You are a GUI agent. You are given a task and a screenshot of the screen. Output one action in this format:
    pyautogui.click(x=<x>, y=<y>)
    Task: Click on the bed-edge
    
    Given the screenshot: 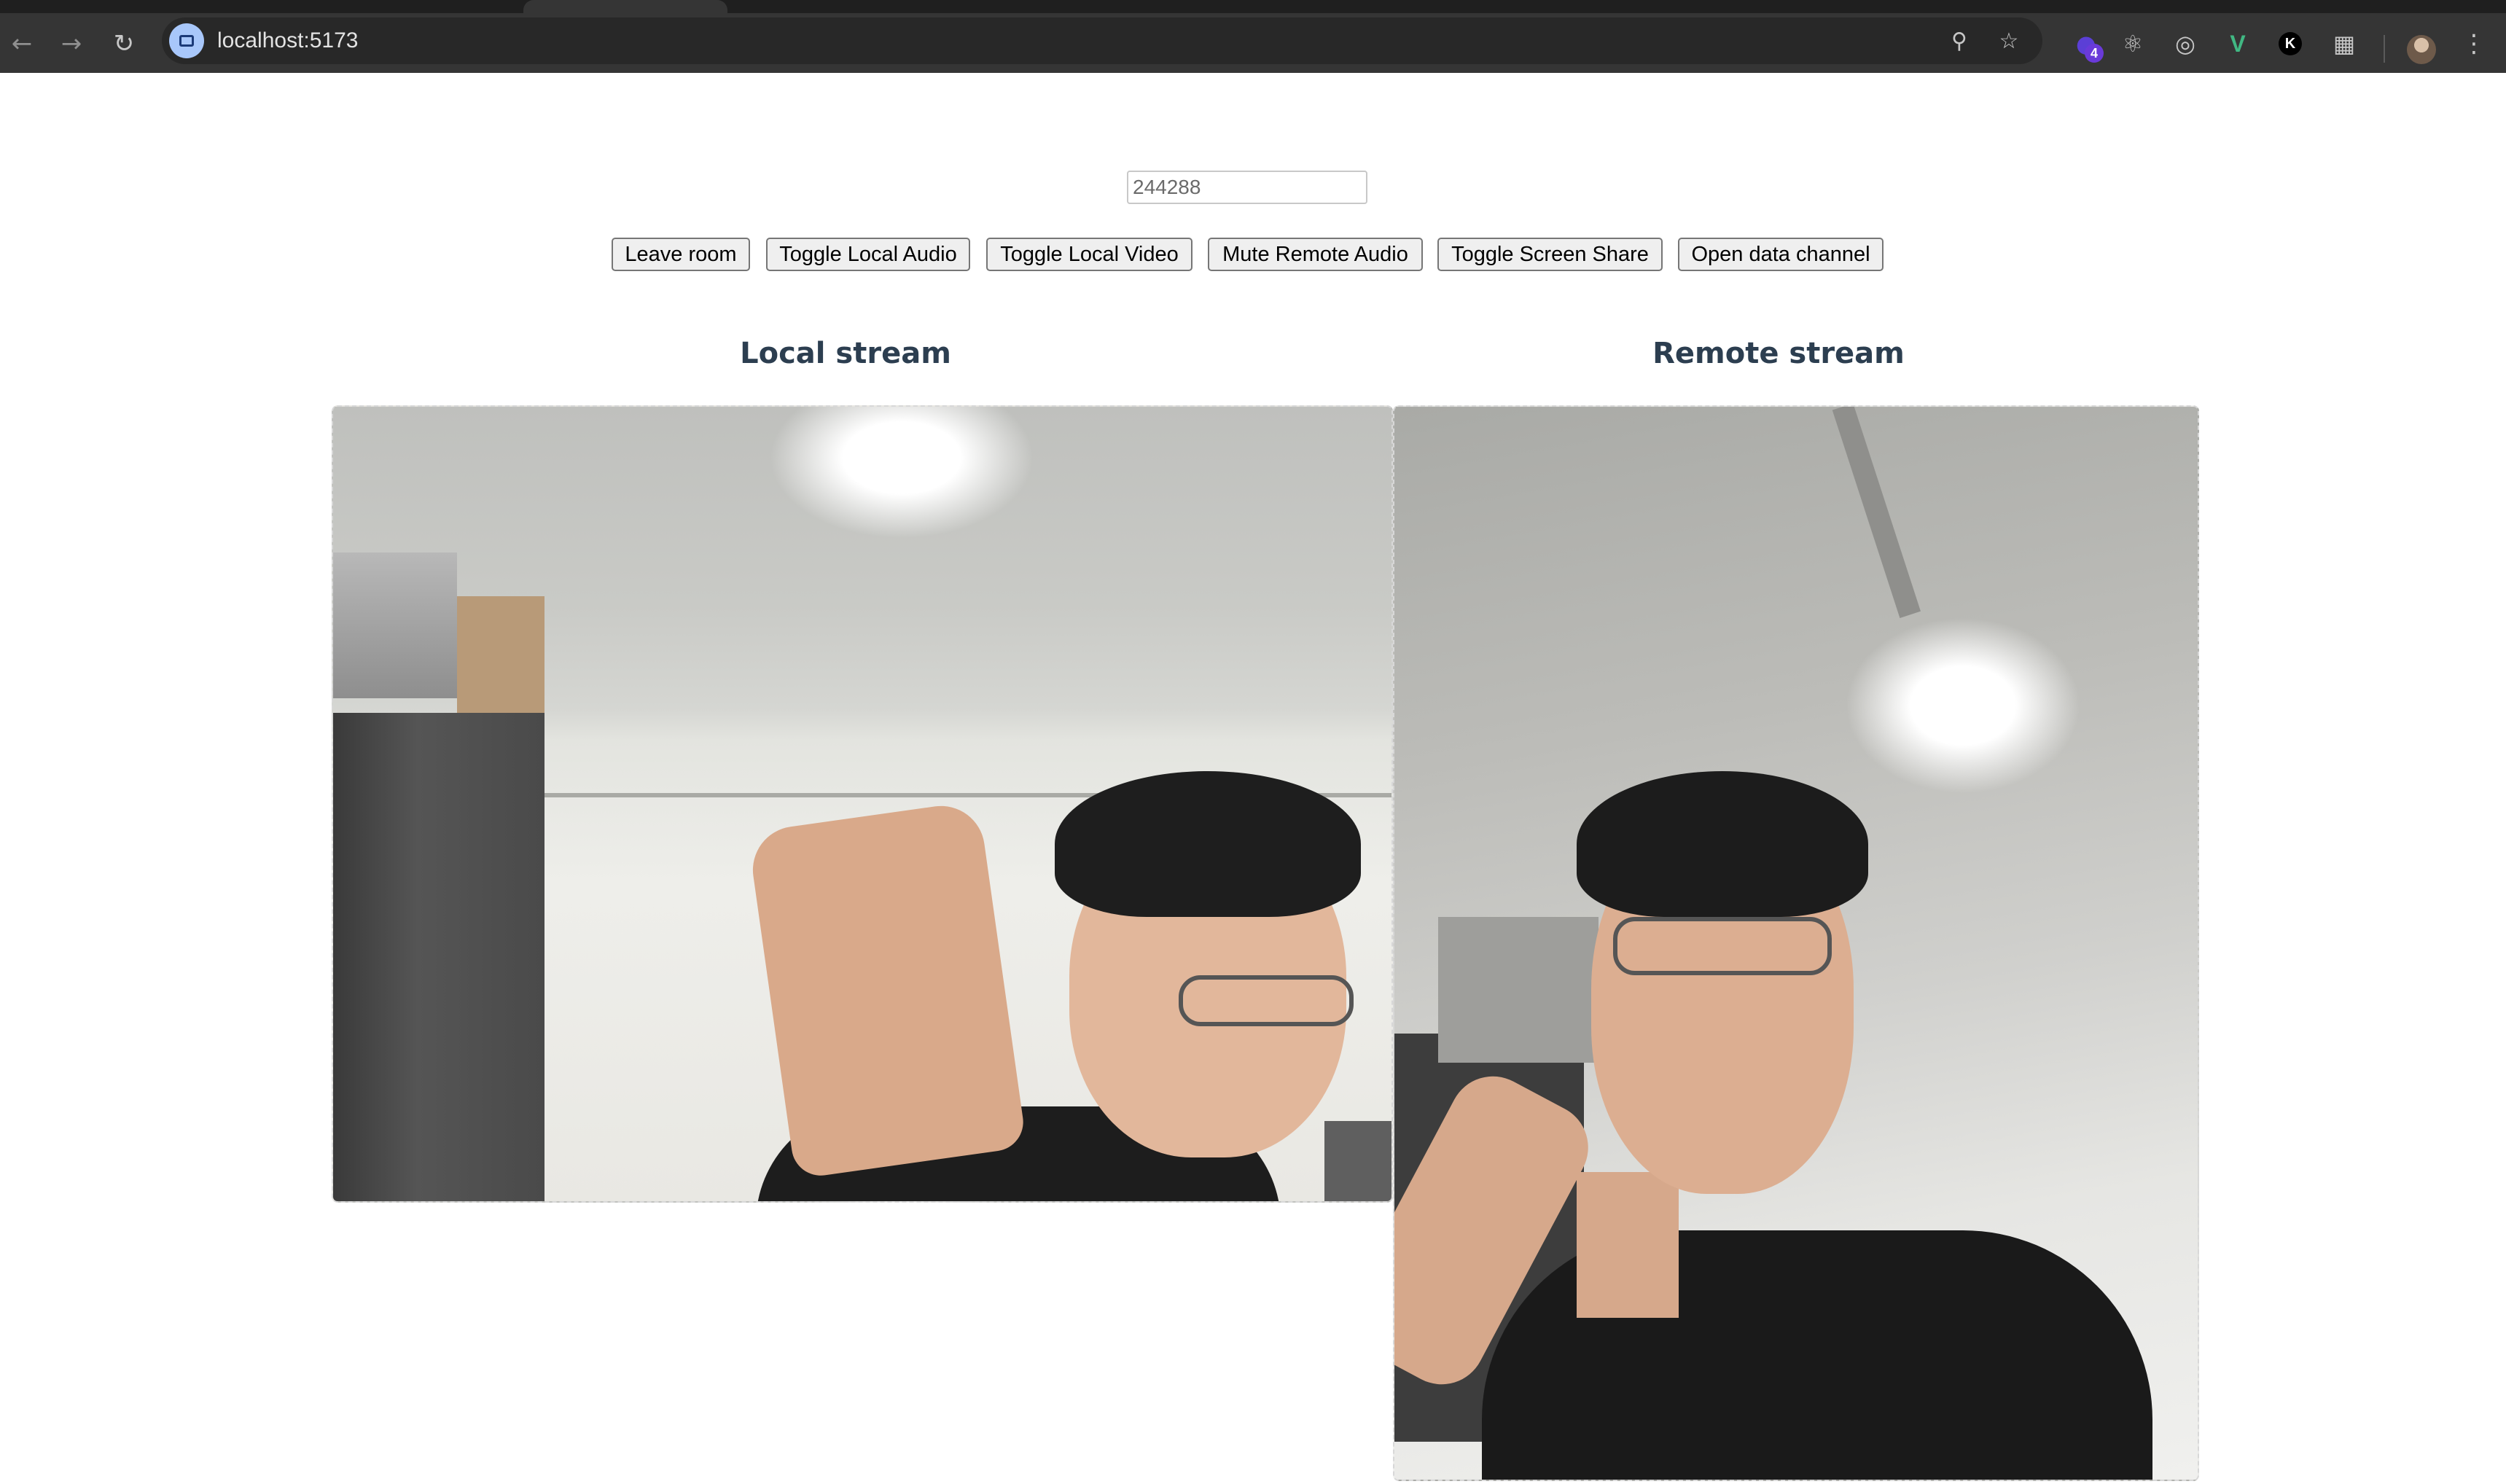 What is the action you would take?
    pyautogui.click(x=1357, y=1161)
    